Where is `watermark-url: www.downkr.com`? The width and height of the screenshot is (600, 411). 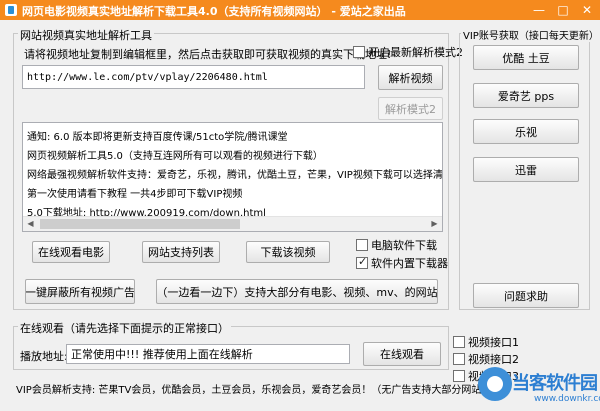 watermark-url: www.downkr.com is located at coordinates (567, 399).